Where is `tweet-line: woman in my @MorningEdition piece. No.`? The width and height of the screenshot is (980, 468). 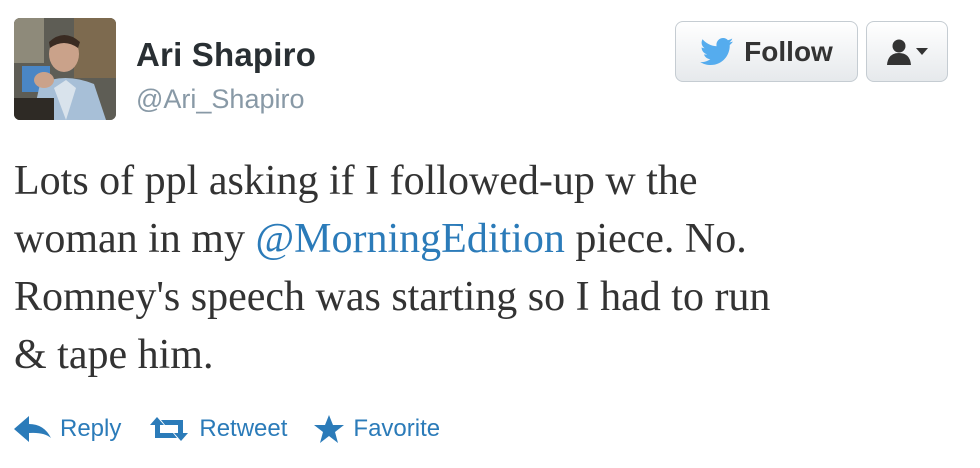
tweet-line: woman in my @MorningEdition piece. No. is located at coordinates (489, 239).